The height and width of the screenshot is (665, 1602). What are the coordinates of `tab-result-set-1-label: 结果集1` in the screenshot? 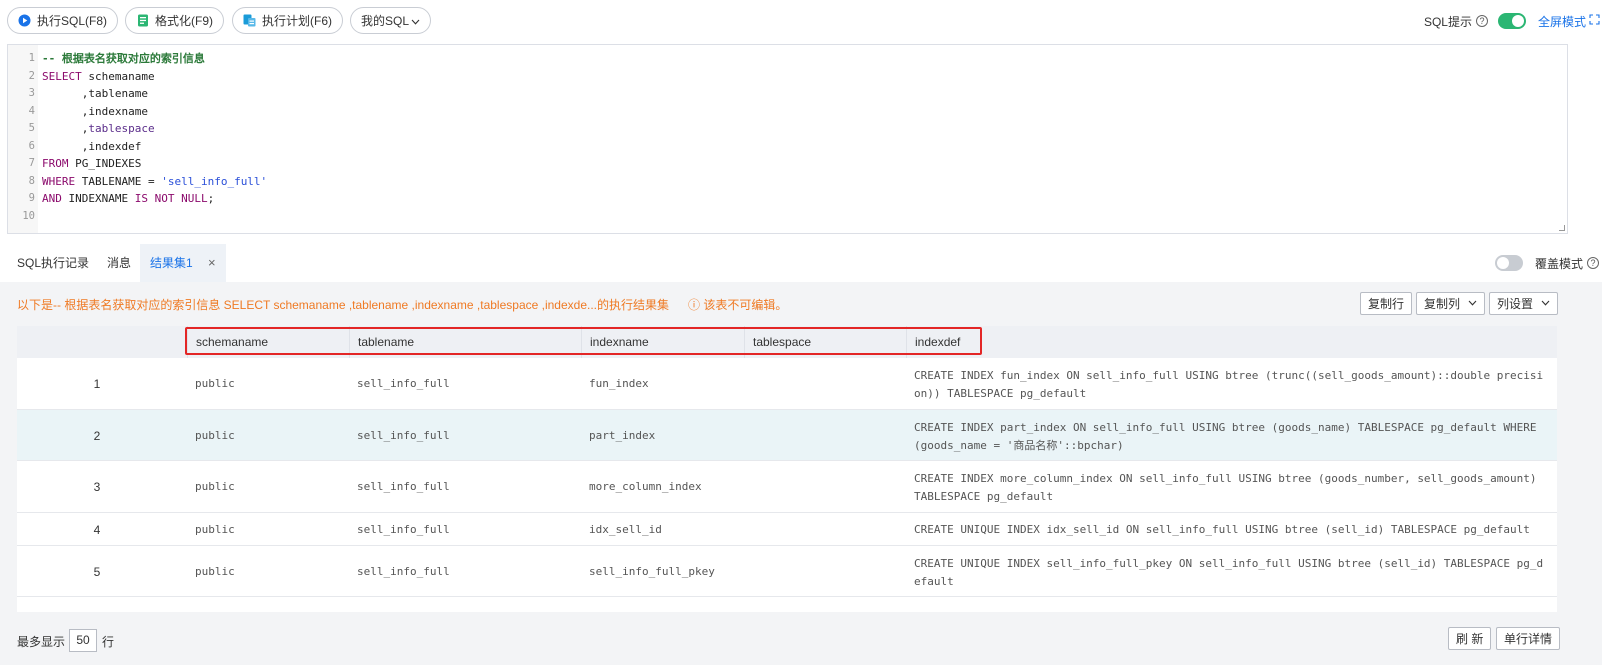 It's located at (171, 263).